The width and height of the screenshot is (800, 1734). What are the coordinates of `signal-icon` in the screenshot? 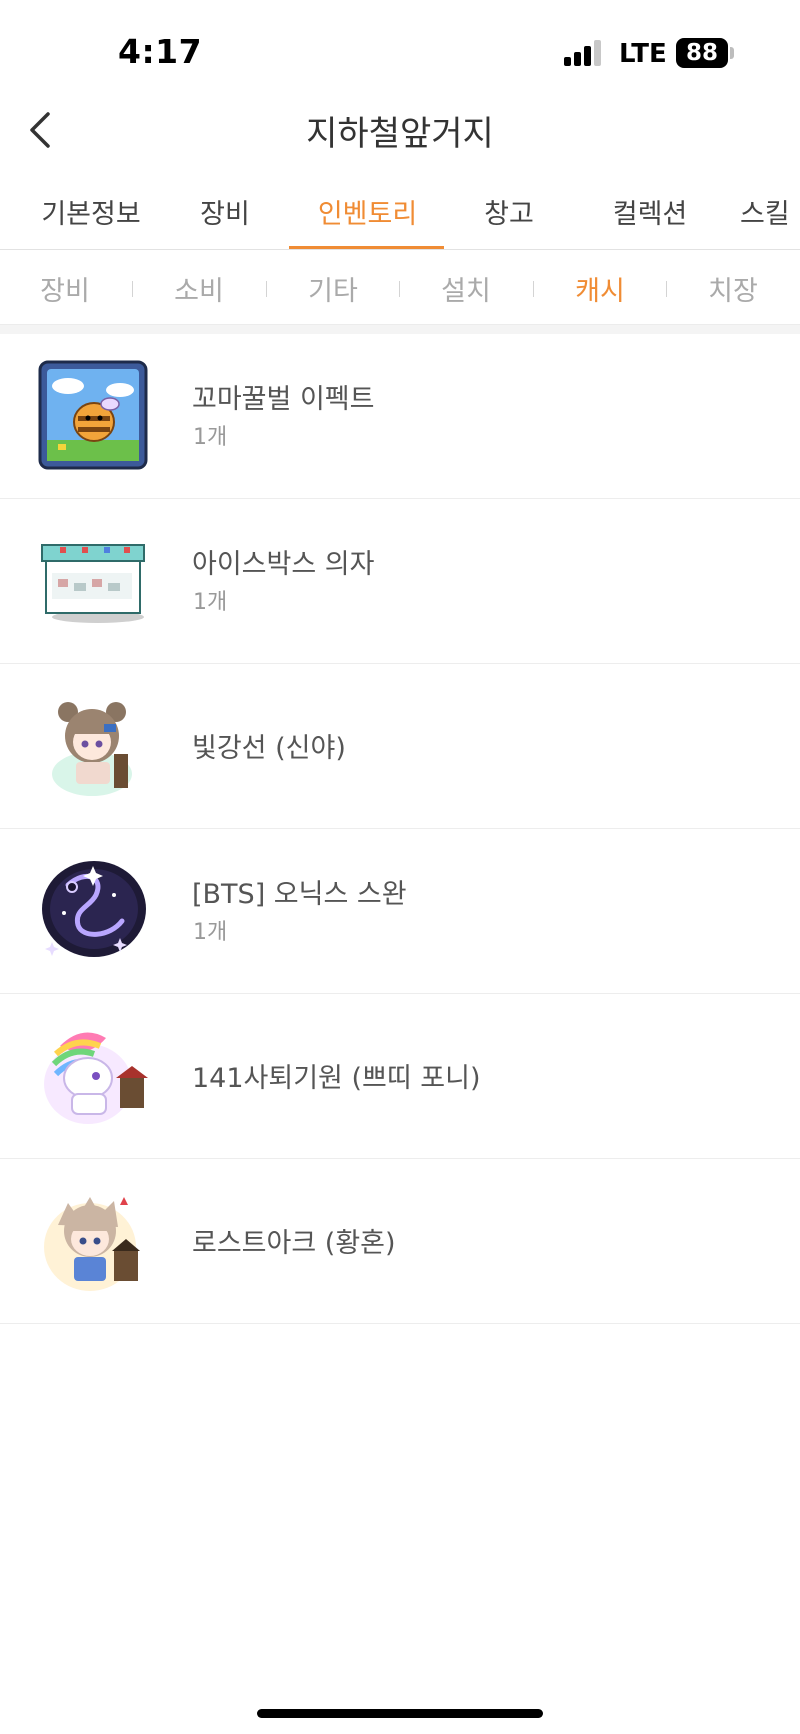 It's located at (584, 53).